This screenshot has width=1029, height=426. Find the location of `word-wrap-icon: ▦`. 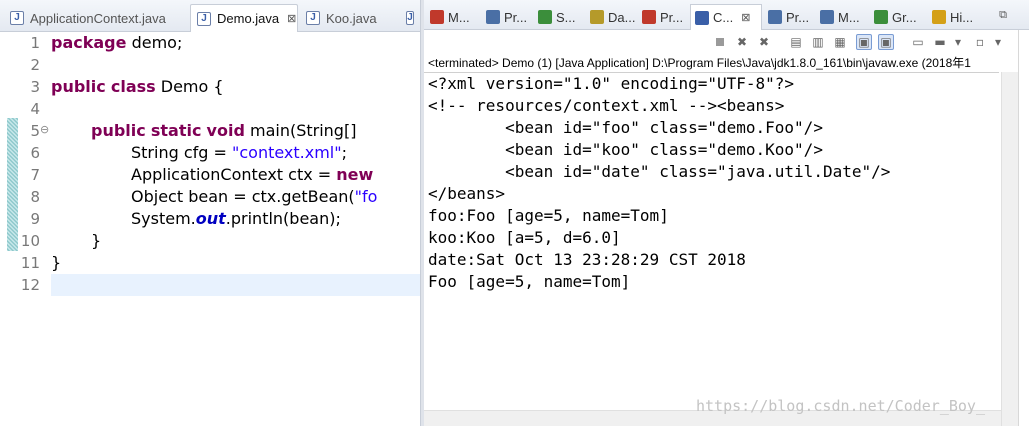

word-wrap-icon: ▦ is located at coordinates (840, 42).